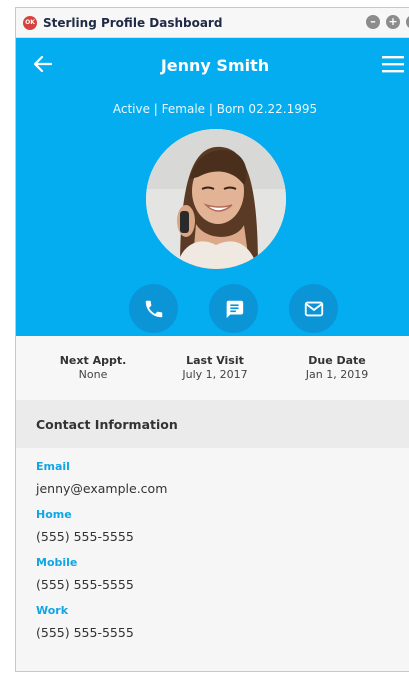  Describe the element at coordinates (52, 610) in the screenshot. I see `work-phone-label: Work` at that location.